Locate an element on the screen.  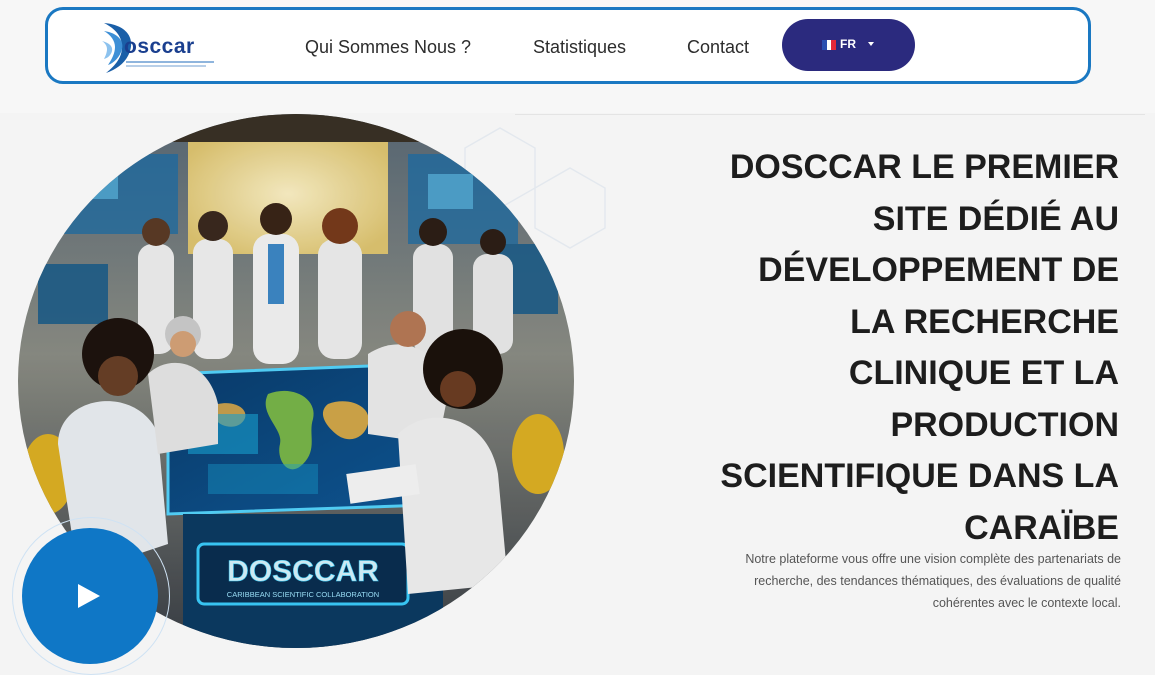
language-label: FR is located at coordinates (848, 44).